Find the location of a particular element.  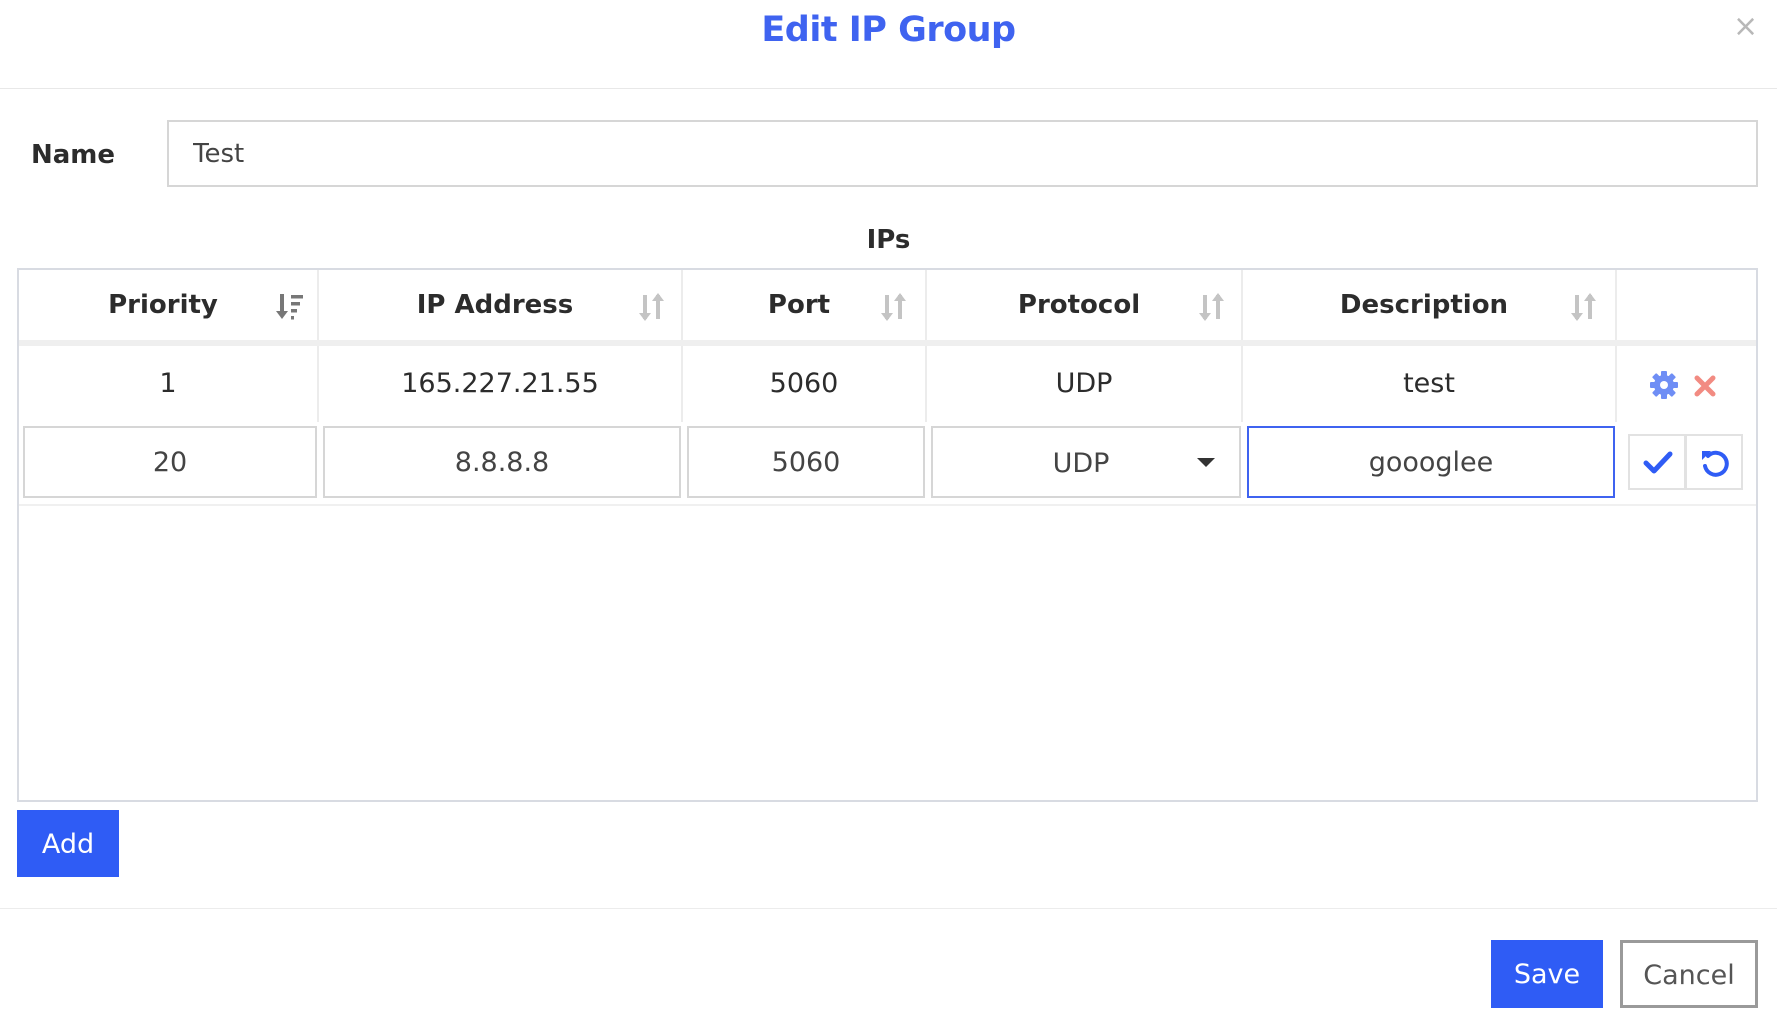

table-row-editing: UDP is located at coordinates (887, 466).